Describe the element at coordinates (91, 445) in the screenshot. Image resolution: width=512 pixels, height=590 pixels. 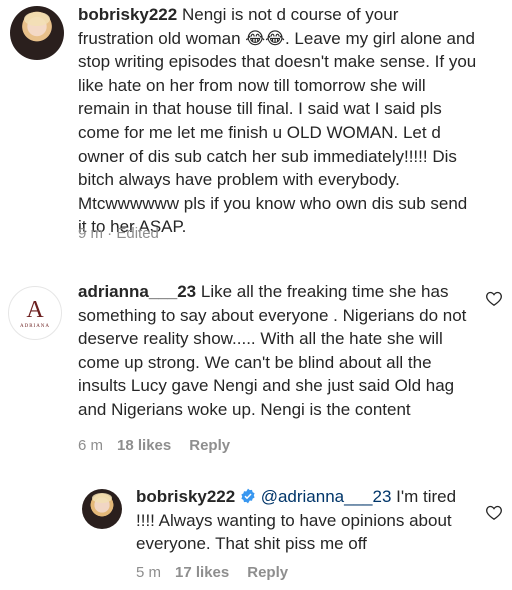
I see `timestamp: 6 m` at that location.